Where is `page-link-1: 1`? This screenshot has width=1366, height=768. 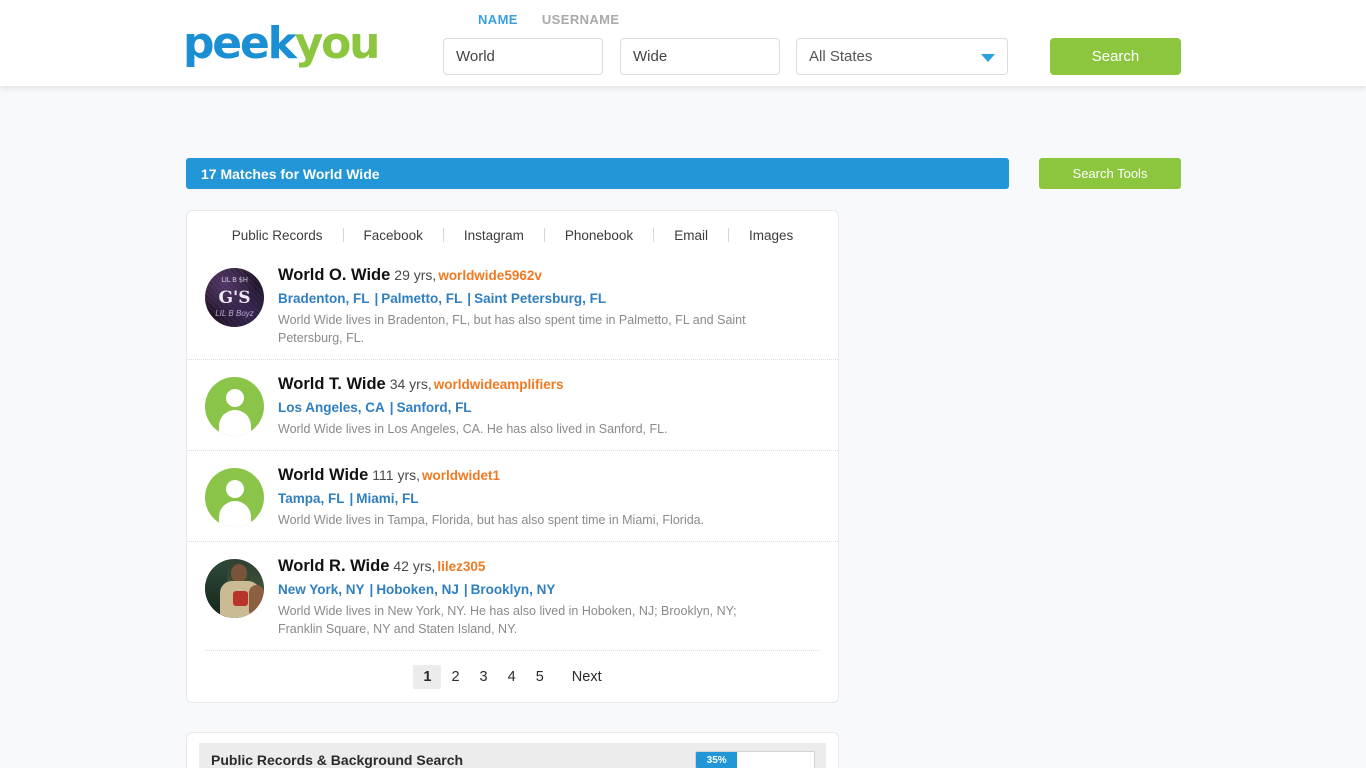
page-link-1: 1 is located at coordinates (427, 676).